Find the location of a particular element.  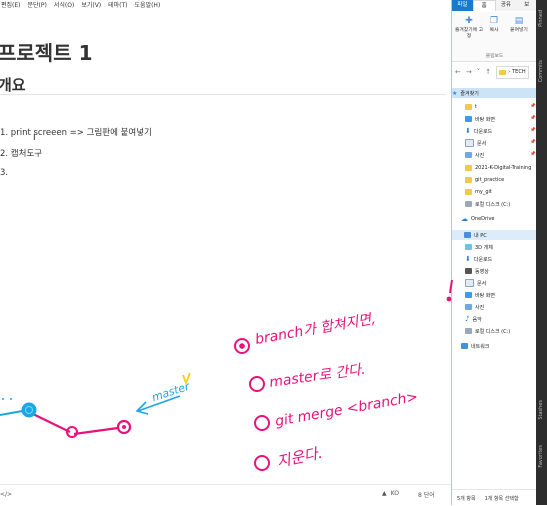

tree-item: 3D 개체 is located at coordinates (479, 247).